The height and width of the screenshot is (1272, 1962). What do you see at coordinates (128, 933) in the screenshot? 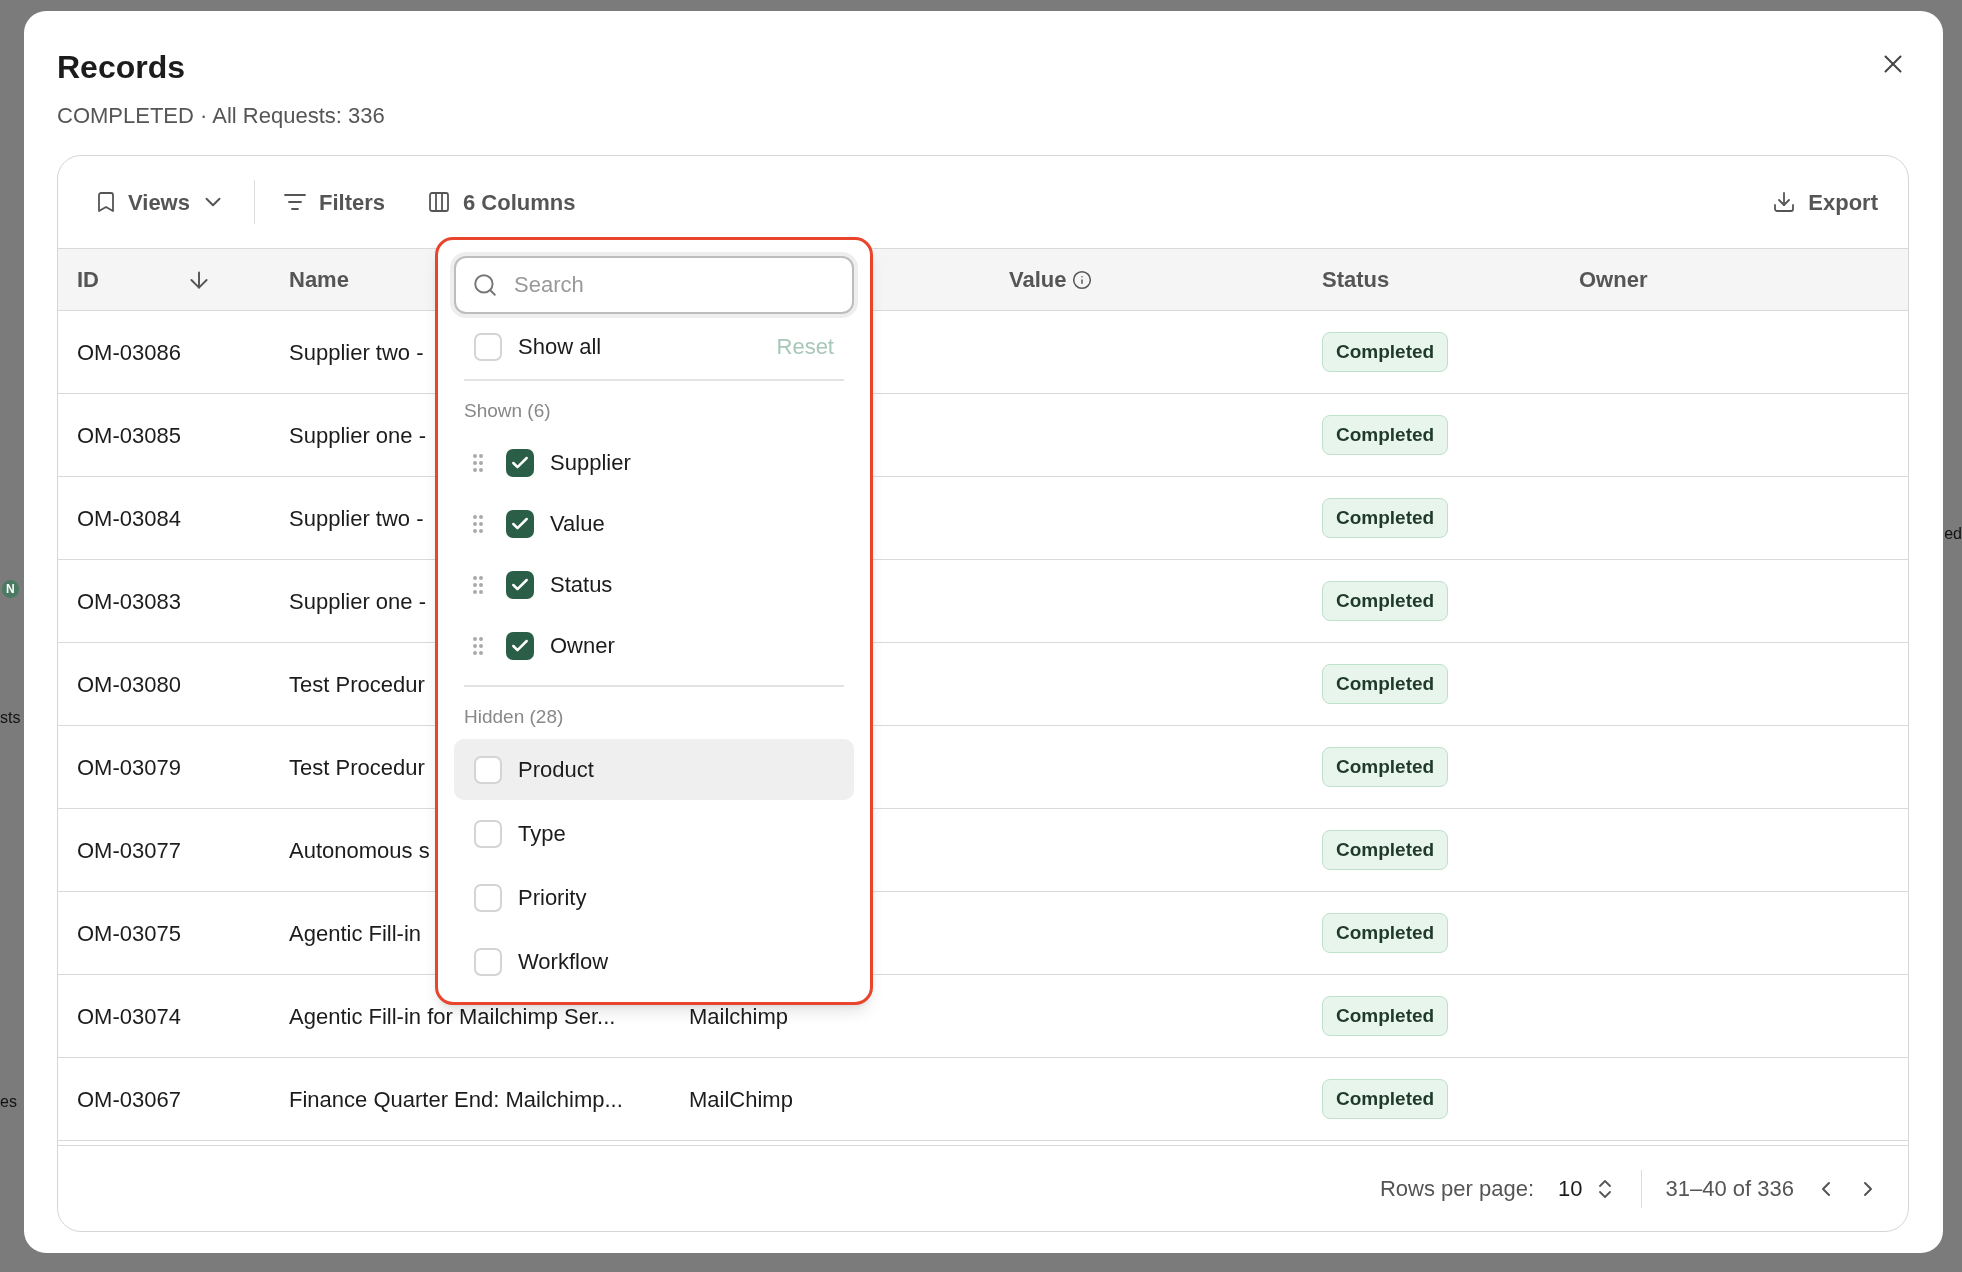
I see `table-cell-text: OM-03075` at bounding box center [128, 933].